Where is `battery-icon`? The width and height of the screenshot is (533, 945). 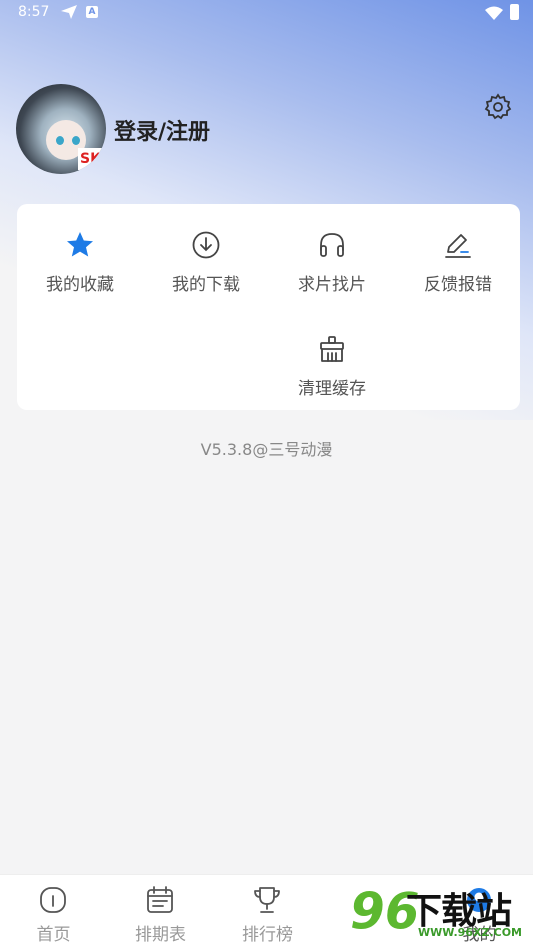 battery-icon is located at coordinates (514, 12).